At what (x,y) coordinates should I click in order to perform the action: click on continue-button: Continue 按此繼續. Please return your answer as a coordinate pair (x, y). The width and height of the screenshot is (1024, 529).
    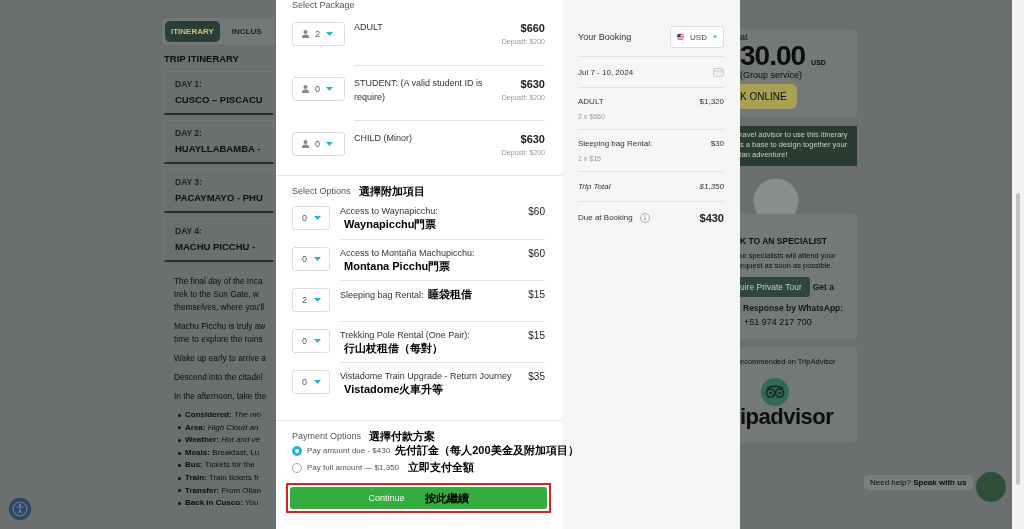
    Looking at the image, I should click on (418, 498).